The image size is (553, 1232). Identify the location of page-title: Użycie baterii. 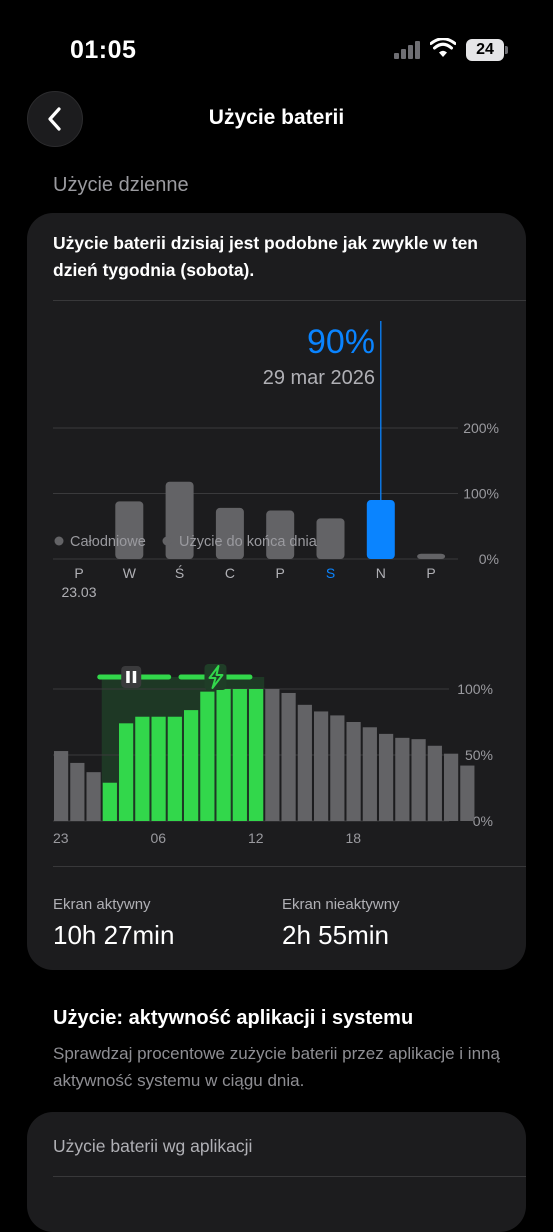
(276, 117).